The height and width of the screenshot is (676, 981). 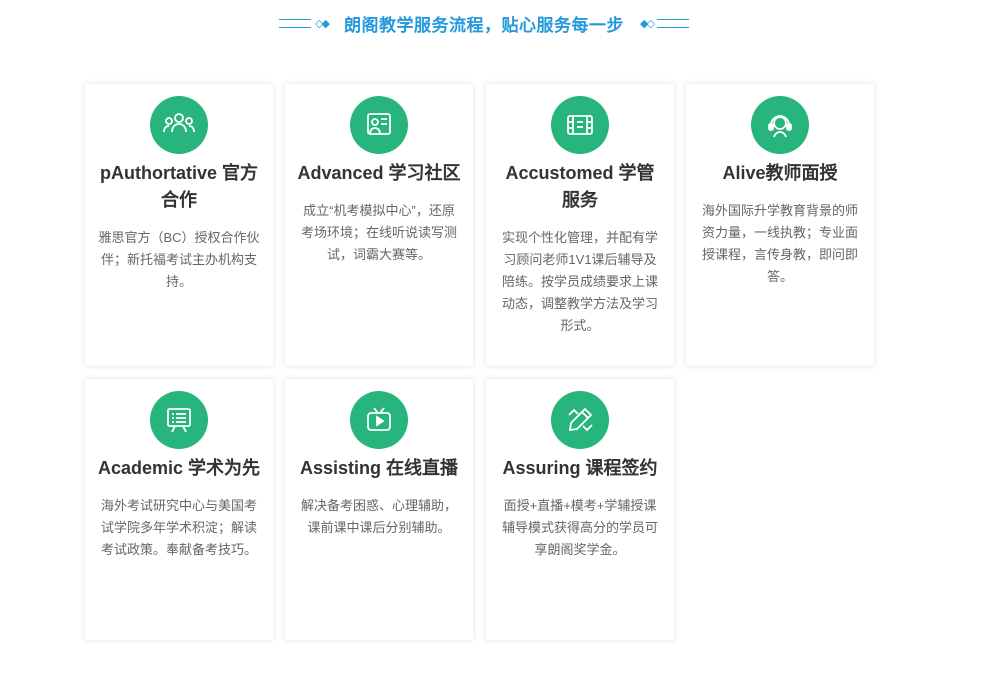 I want to click on page-title: 朗阁教学服务流程，贴心服务每一步, so click(x=484, y=25).